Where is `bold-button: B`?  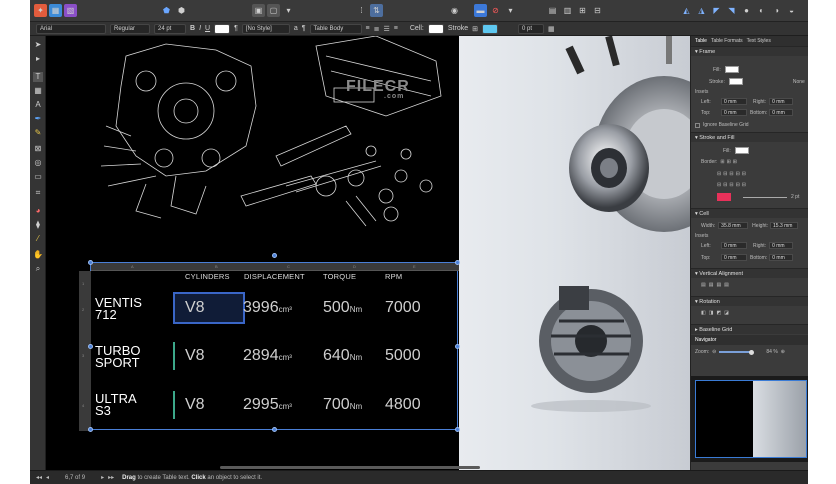 bold-button: B is located at coordinates (192, 28).